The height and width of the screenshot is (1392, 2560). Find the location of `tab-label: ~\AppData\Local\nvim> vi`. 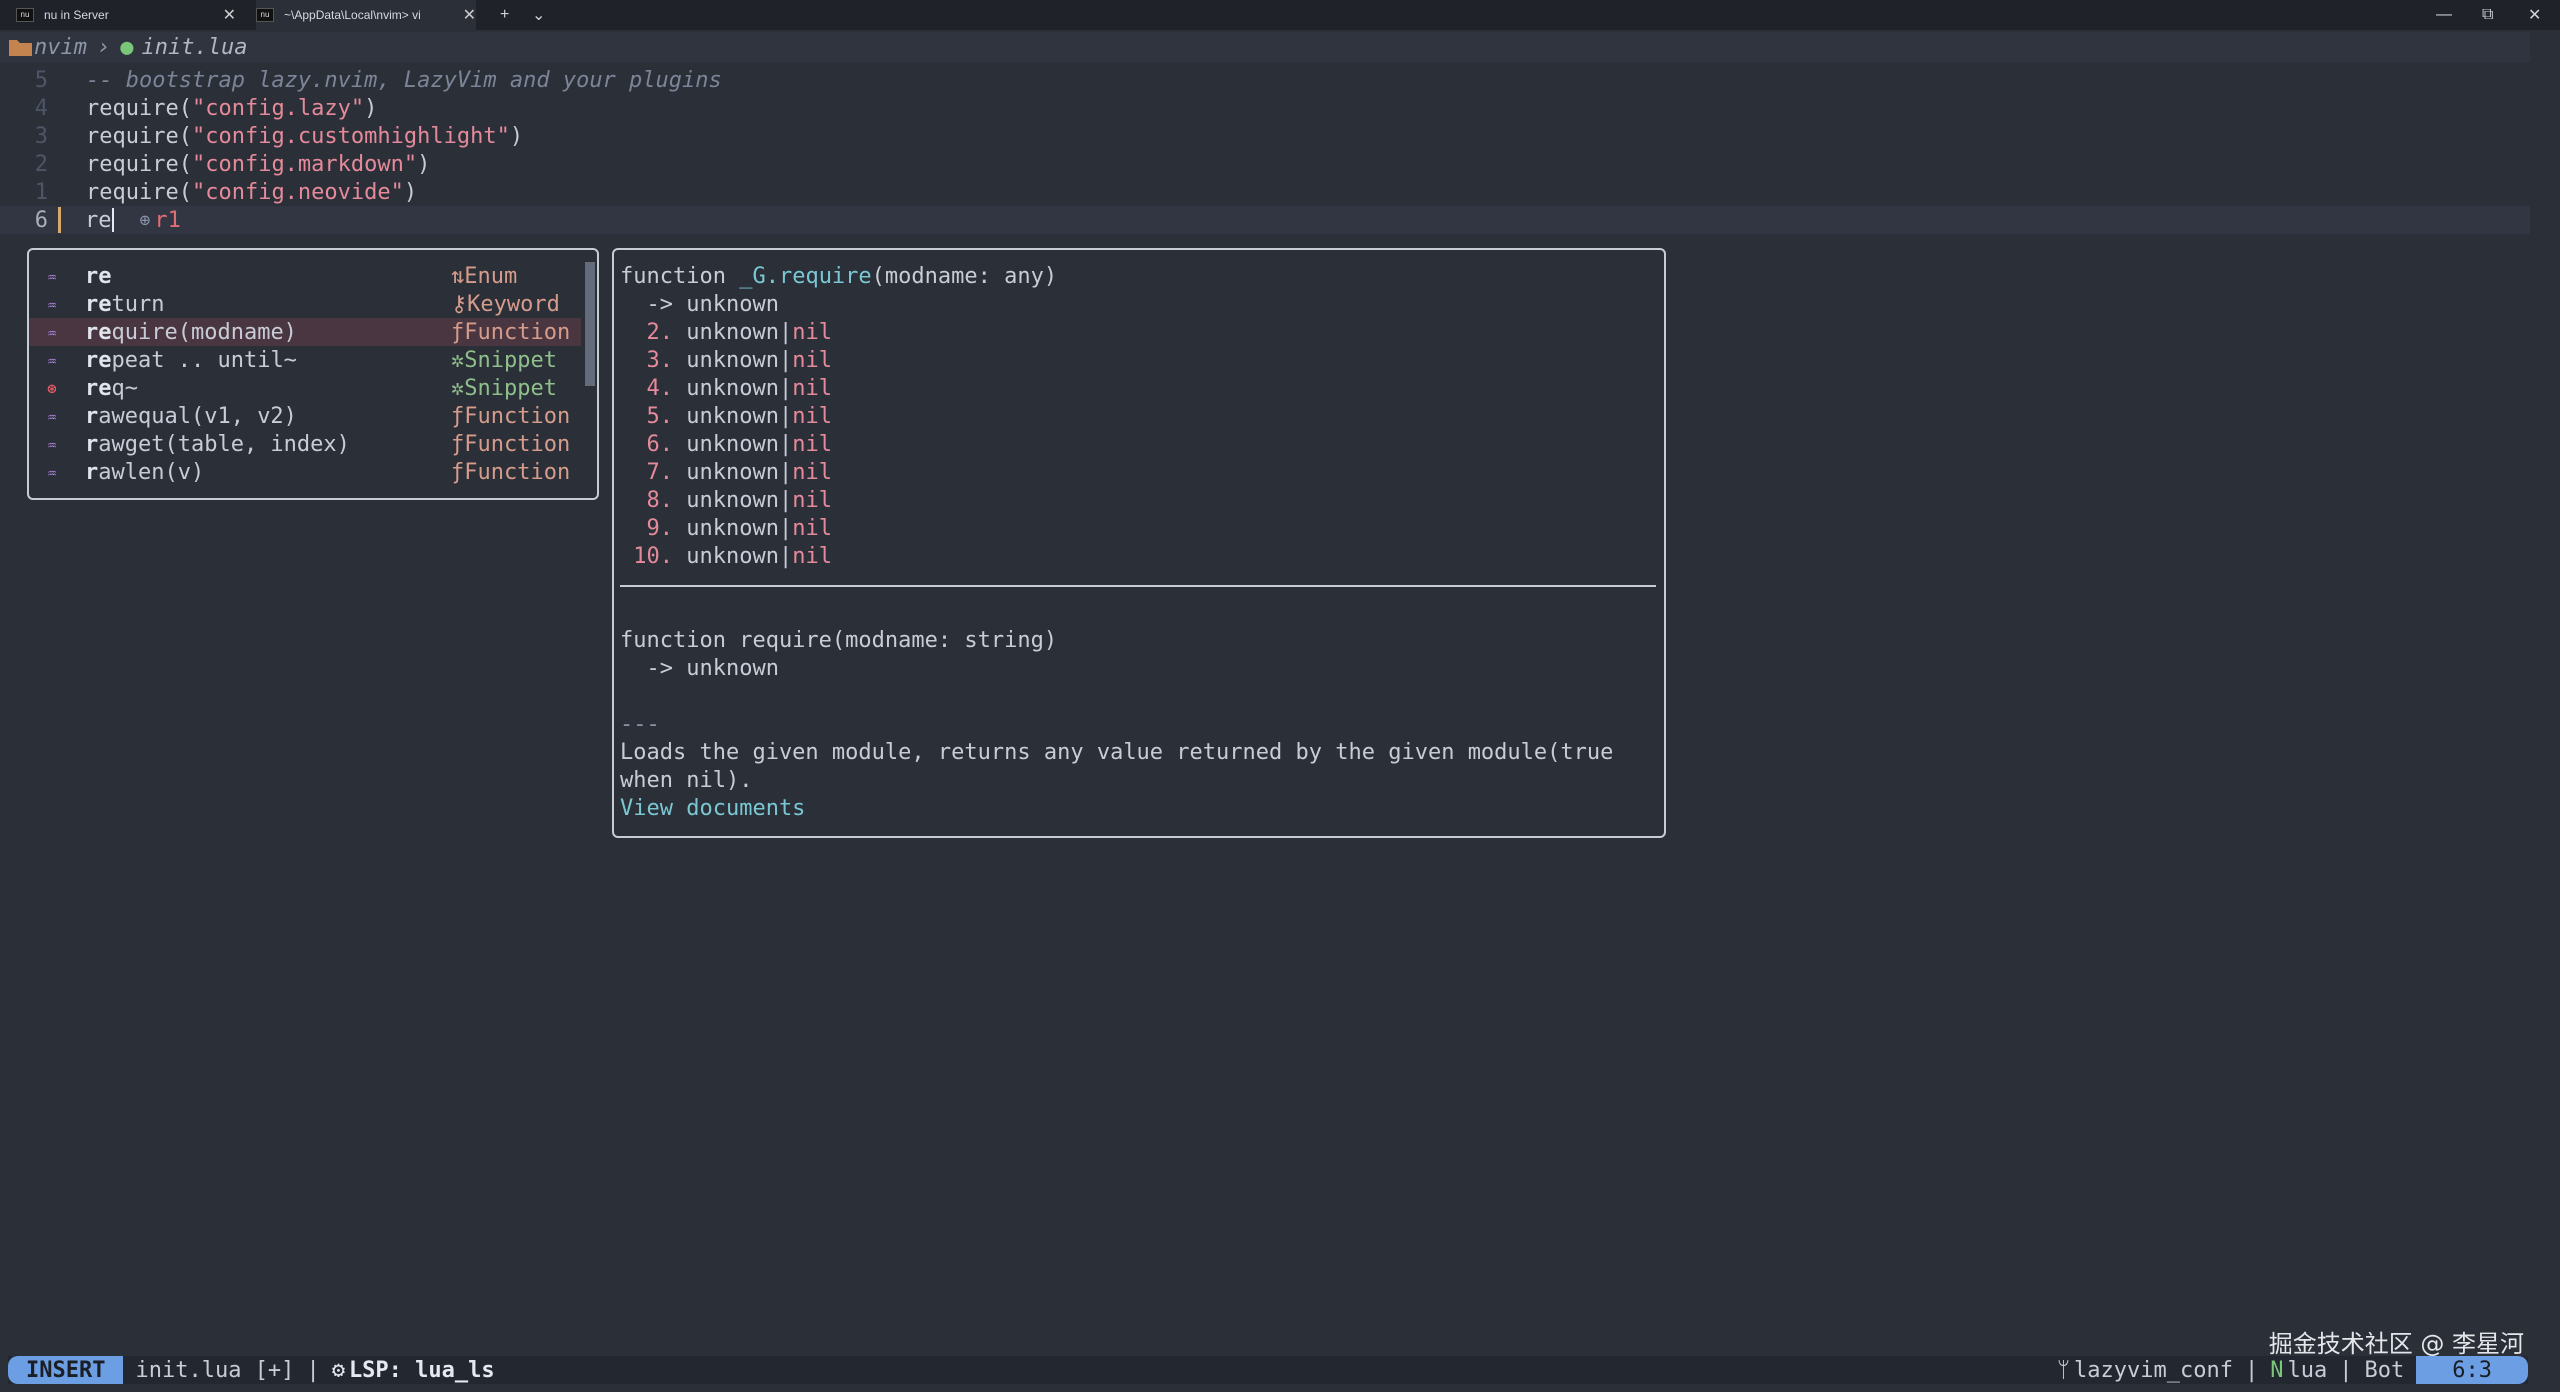

tab-label: ~\AppData\Local\nvim> vi is located at coordinates (352, 15).